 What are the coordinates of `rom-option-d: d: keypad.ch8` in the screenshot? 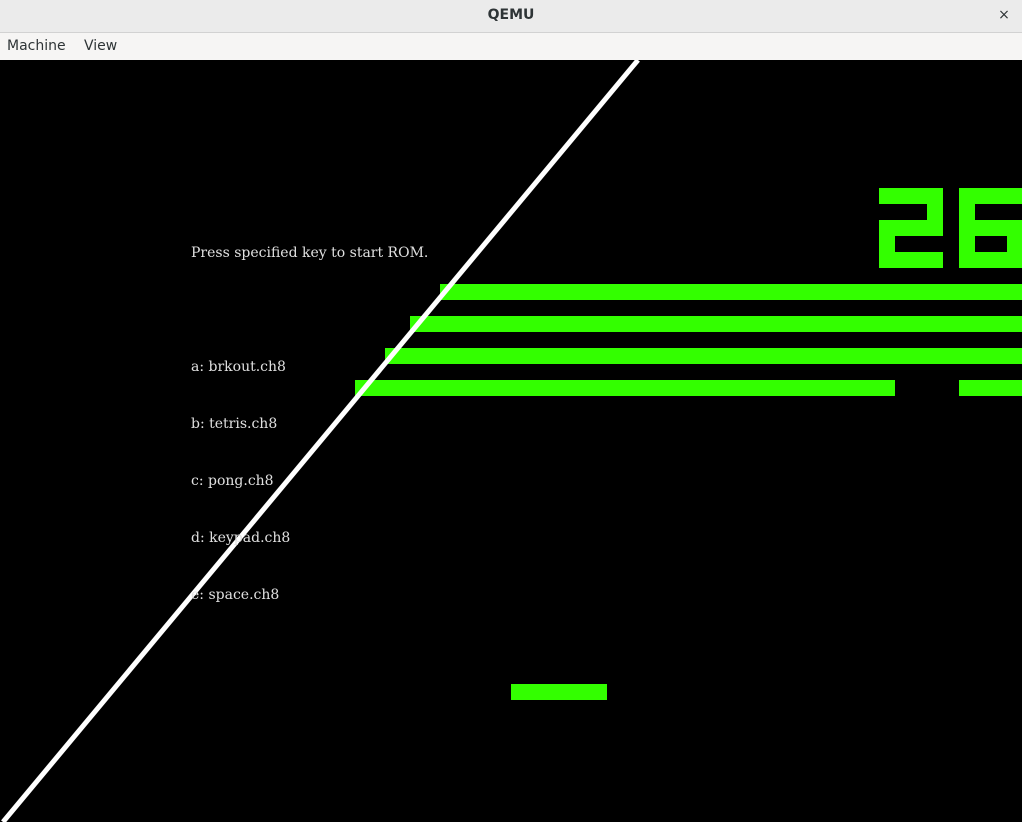 It's located at (241, 538).